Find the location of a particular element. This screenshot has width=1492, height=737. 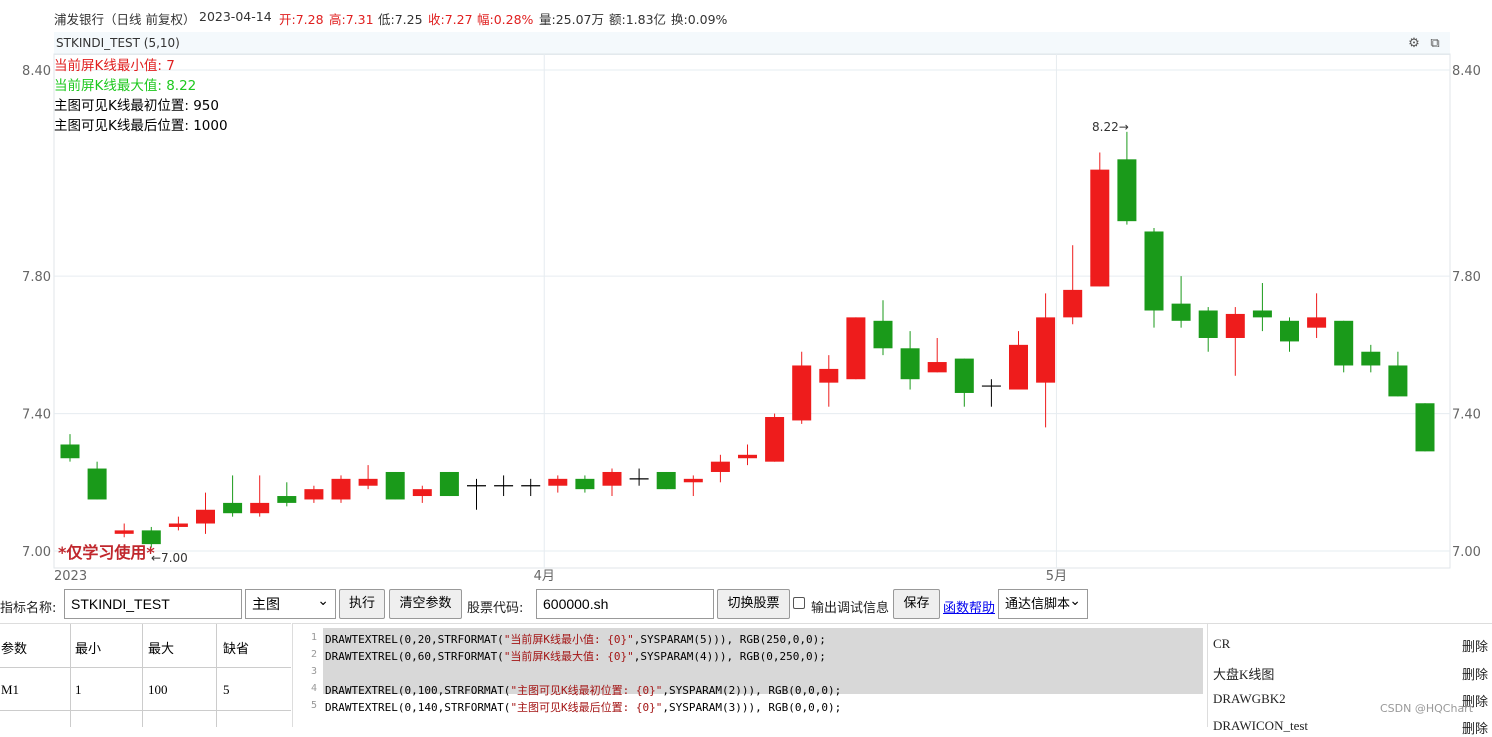

script-type-select: 通达信脚本 is located at coordinates (1043, 602).